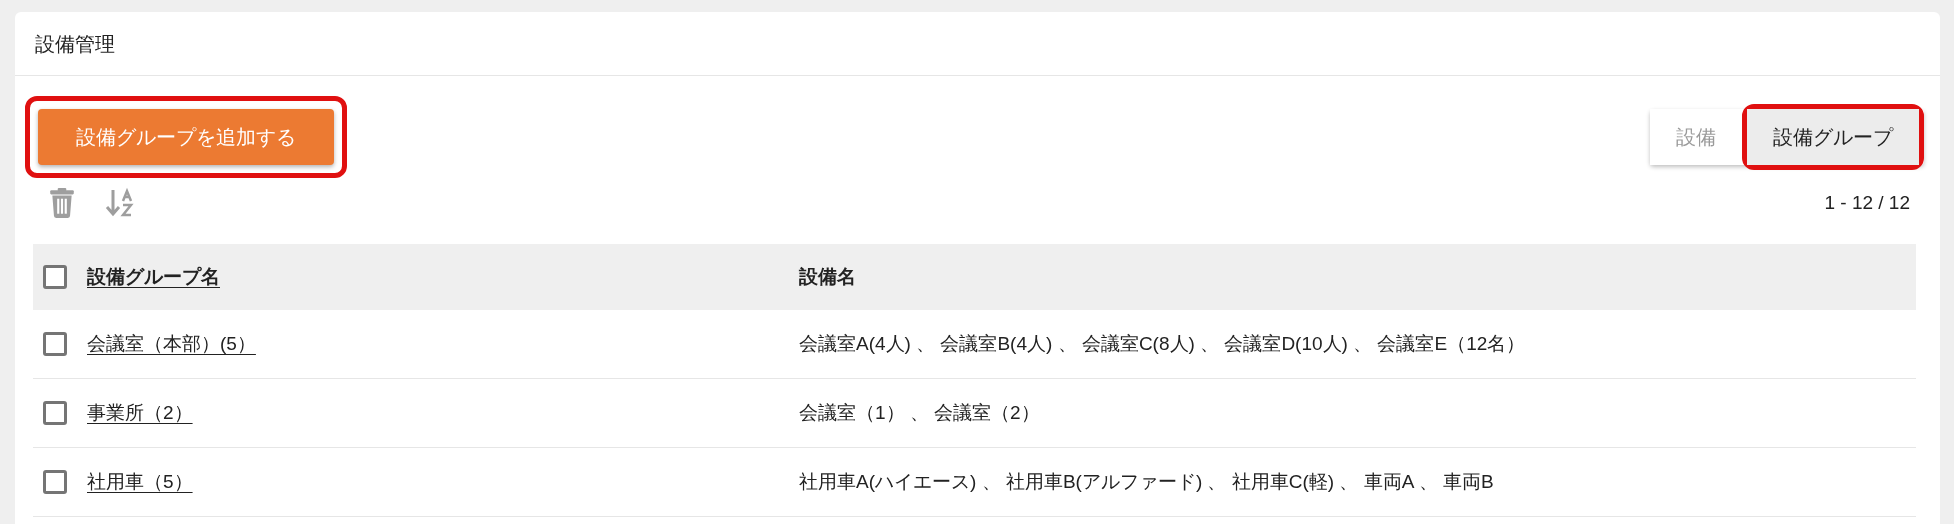 The image size is (1954, 524). Describe the element at coordinates (140, 482) in the screenshot. I see `group-link: 社用車（5）` at that location.